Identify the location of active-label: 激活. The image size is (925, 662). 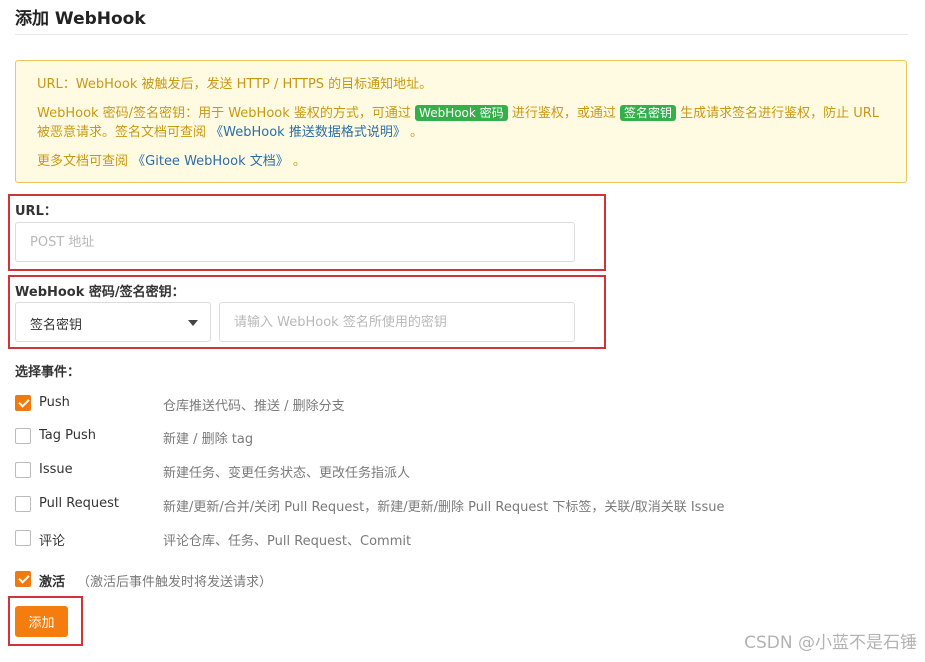
(52, 582).